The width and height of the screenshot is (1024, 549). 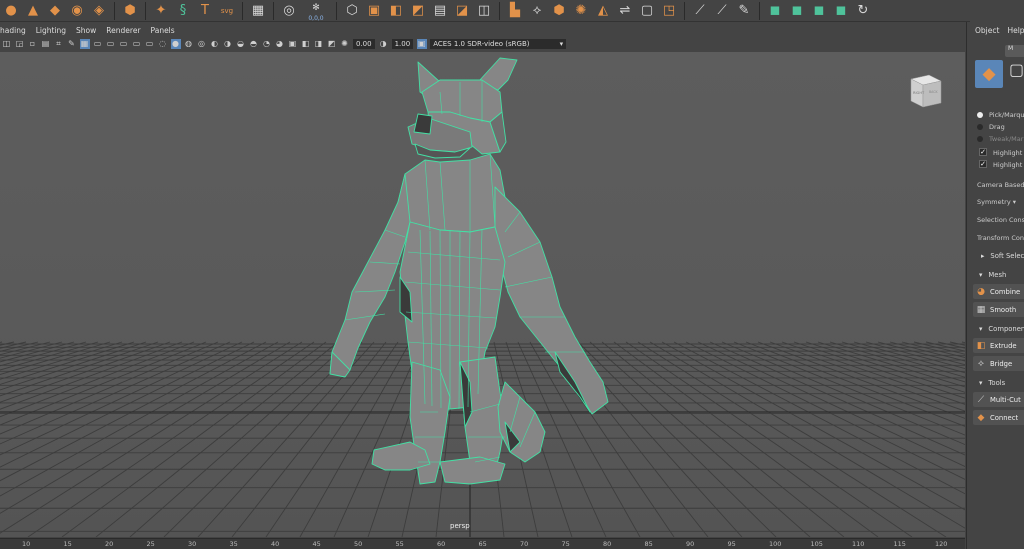 I want to click on smooth-shade-icon: ●, so click(x=175, y=44).